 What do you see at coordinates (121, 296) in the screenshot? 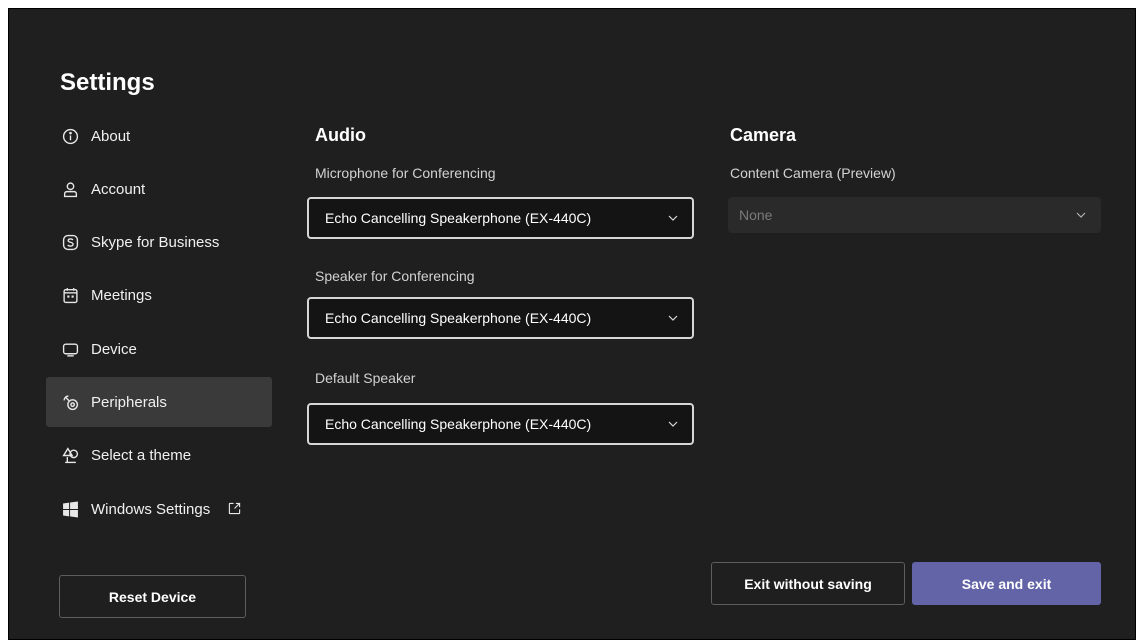
I see `sidebar-item-label: Meetings` at bounding box center [121, 296].